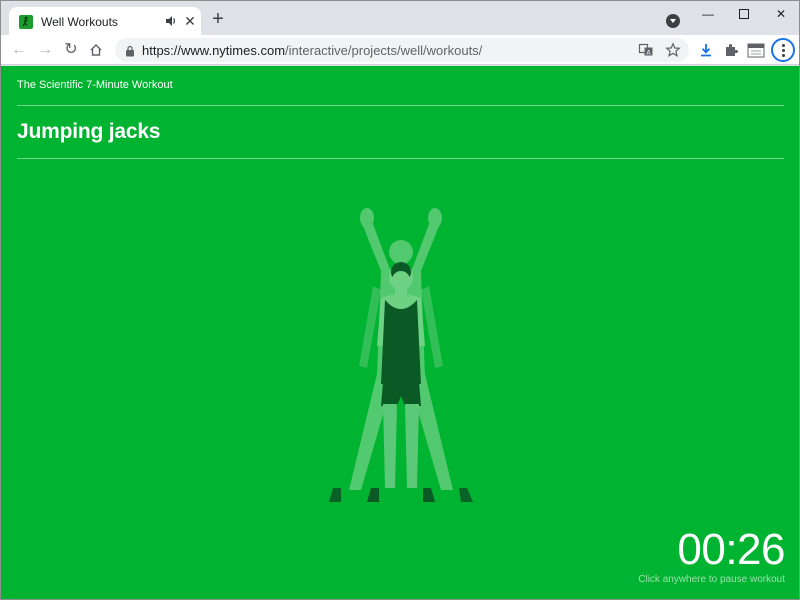 This screenshot has height=600, width=800. What do you see at coordinates (673, 50) in the screenshot?
I see `star-icon` at bounding box center [673, 50].